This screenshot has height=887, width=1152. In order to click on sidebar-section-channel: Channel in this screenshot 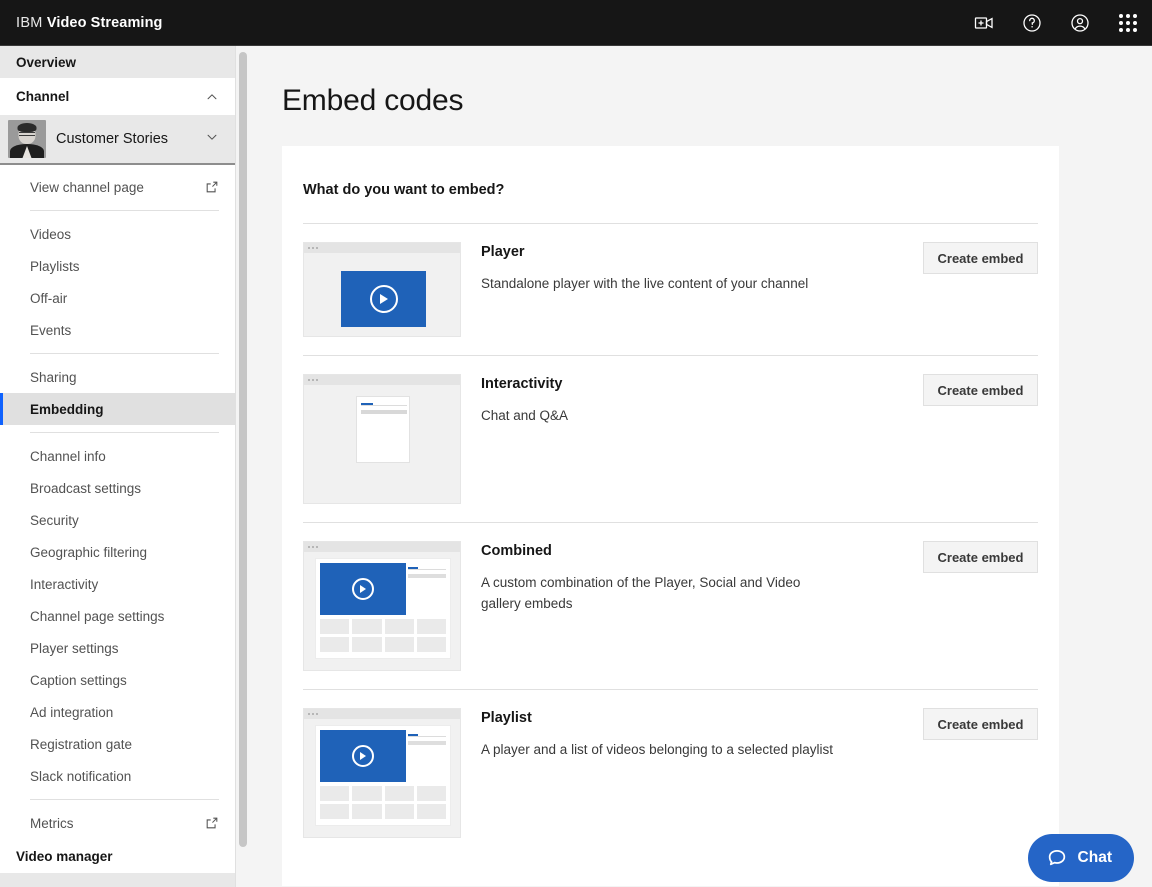, I will do `click(117, 96)`.